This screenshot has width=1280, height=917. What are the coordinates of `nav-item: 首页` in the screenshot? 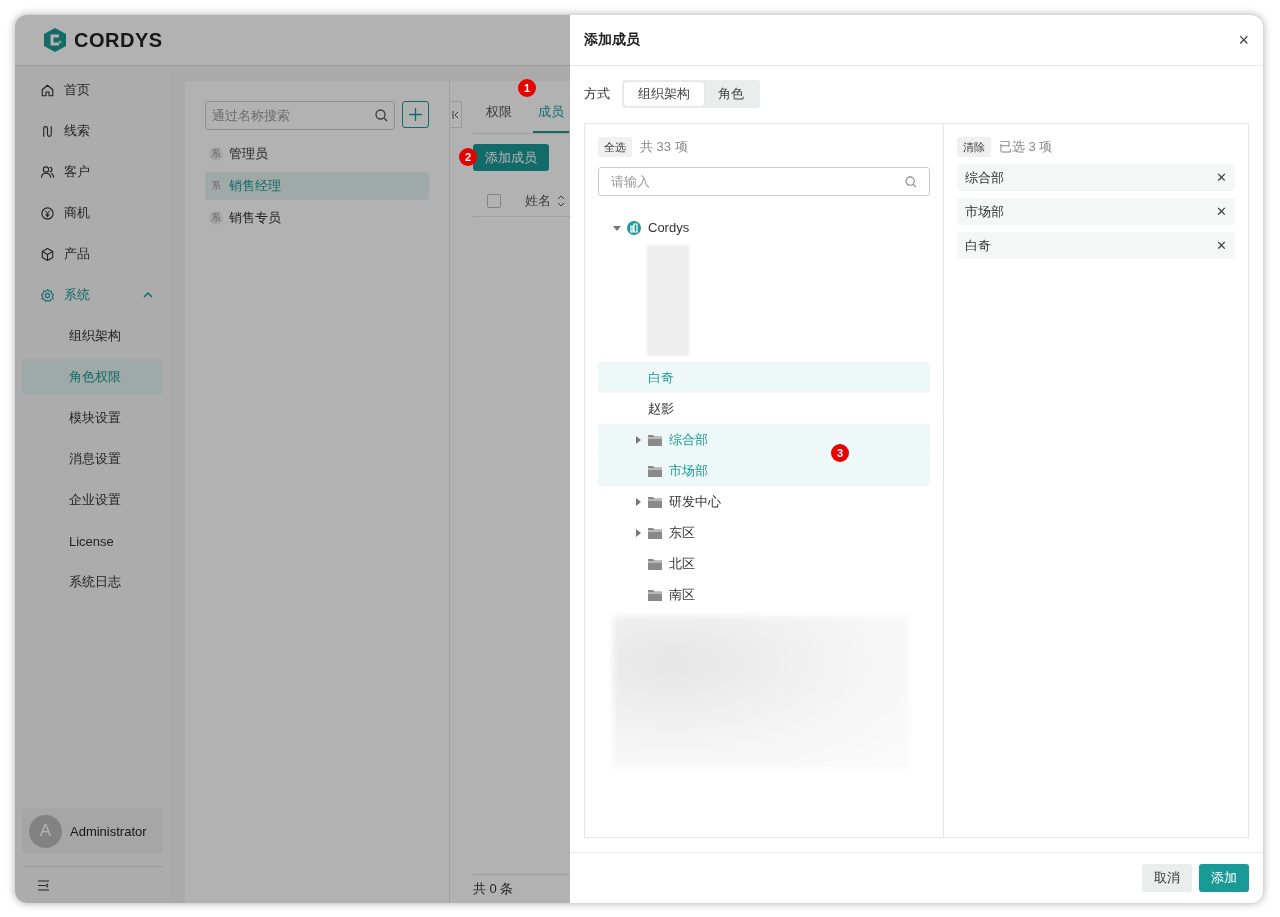 It's located at (92, 90).